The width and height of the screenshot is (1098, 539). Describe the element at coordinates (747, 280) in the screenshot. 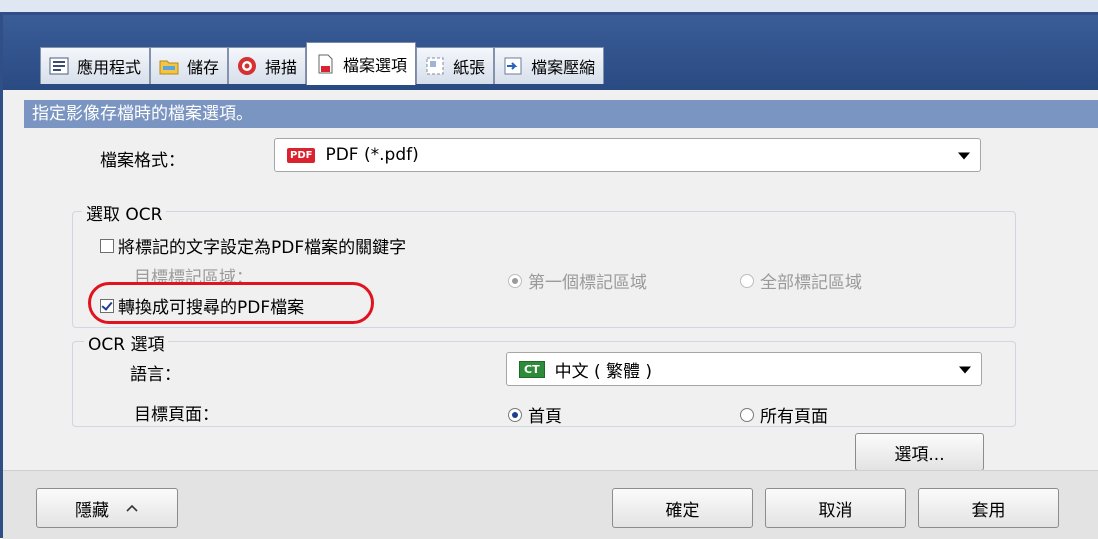

I see `all-areas-radio` at that location.